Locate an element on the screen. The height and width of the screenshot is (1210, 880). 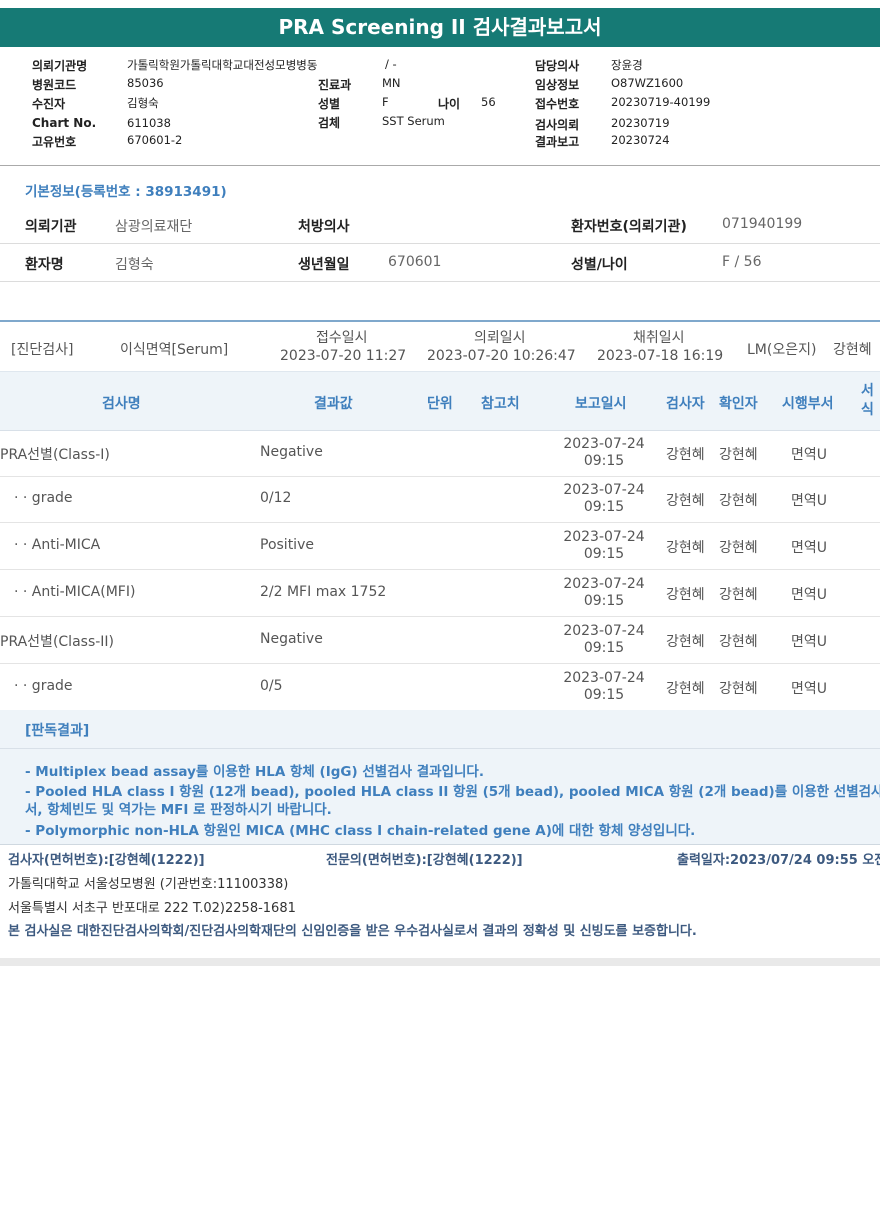
value-sex: F is located at coordinates (385, 102).